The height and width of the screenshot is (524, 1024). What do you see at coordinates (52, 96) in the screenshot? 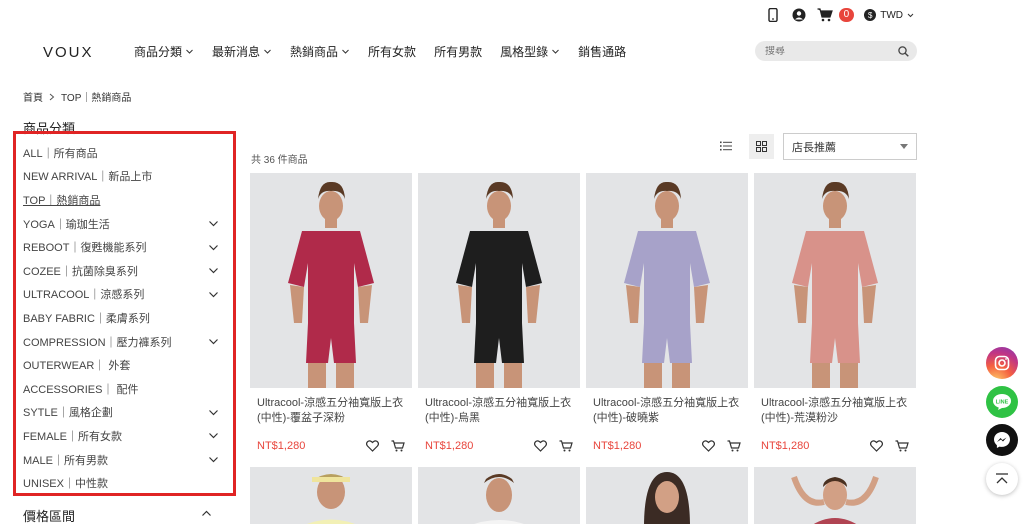
I see `chevron-right-icon` at bounding box center [52, 96].